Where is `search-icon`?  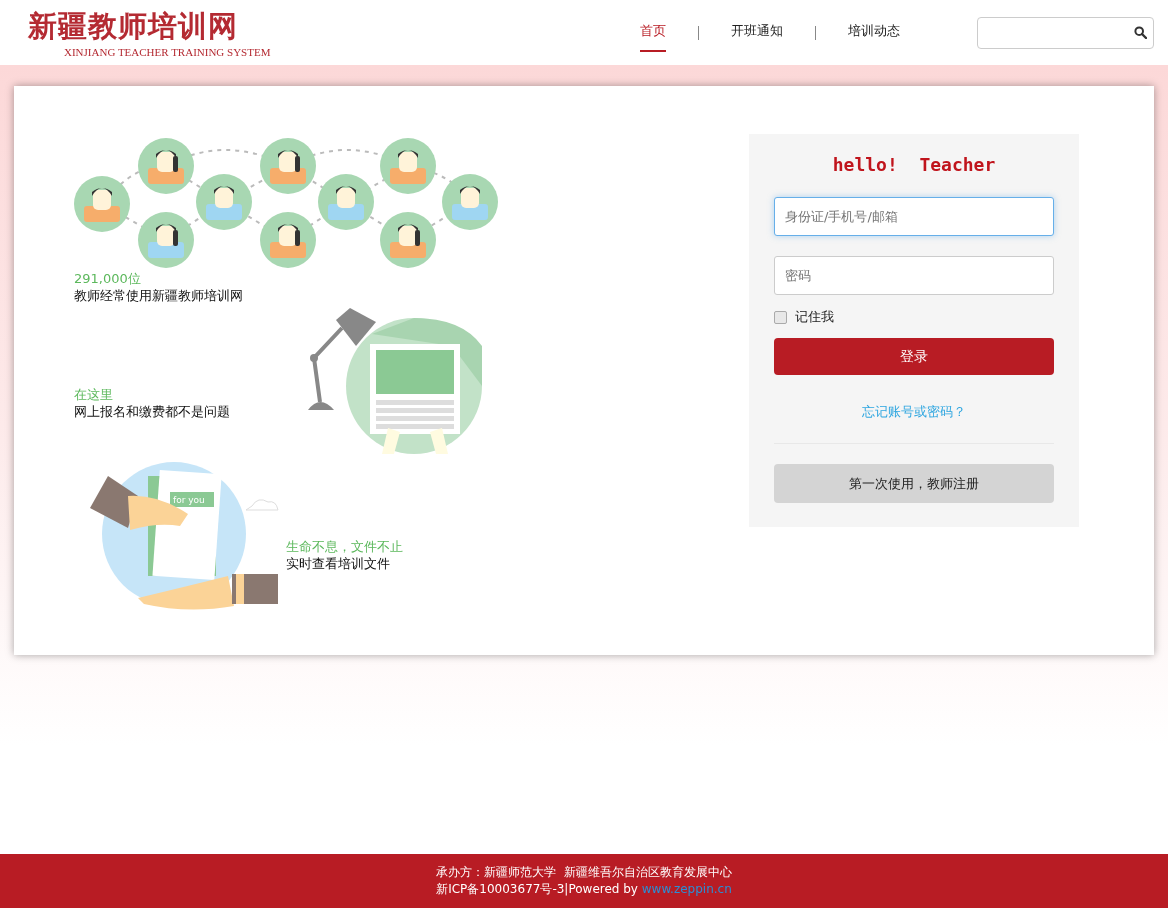
search-icon is located at coordinates (1140, 32).